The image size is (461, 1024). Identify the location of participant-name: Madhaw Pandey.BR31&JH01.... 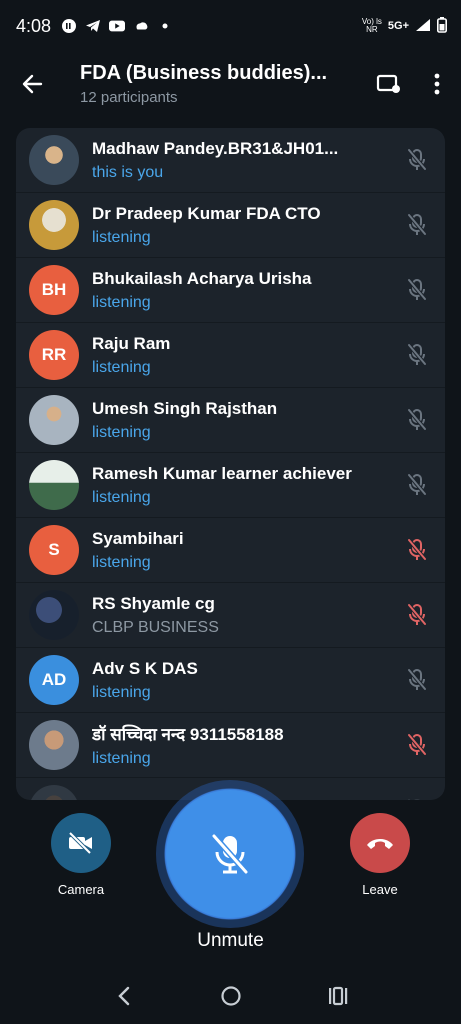
(215, 148).